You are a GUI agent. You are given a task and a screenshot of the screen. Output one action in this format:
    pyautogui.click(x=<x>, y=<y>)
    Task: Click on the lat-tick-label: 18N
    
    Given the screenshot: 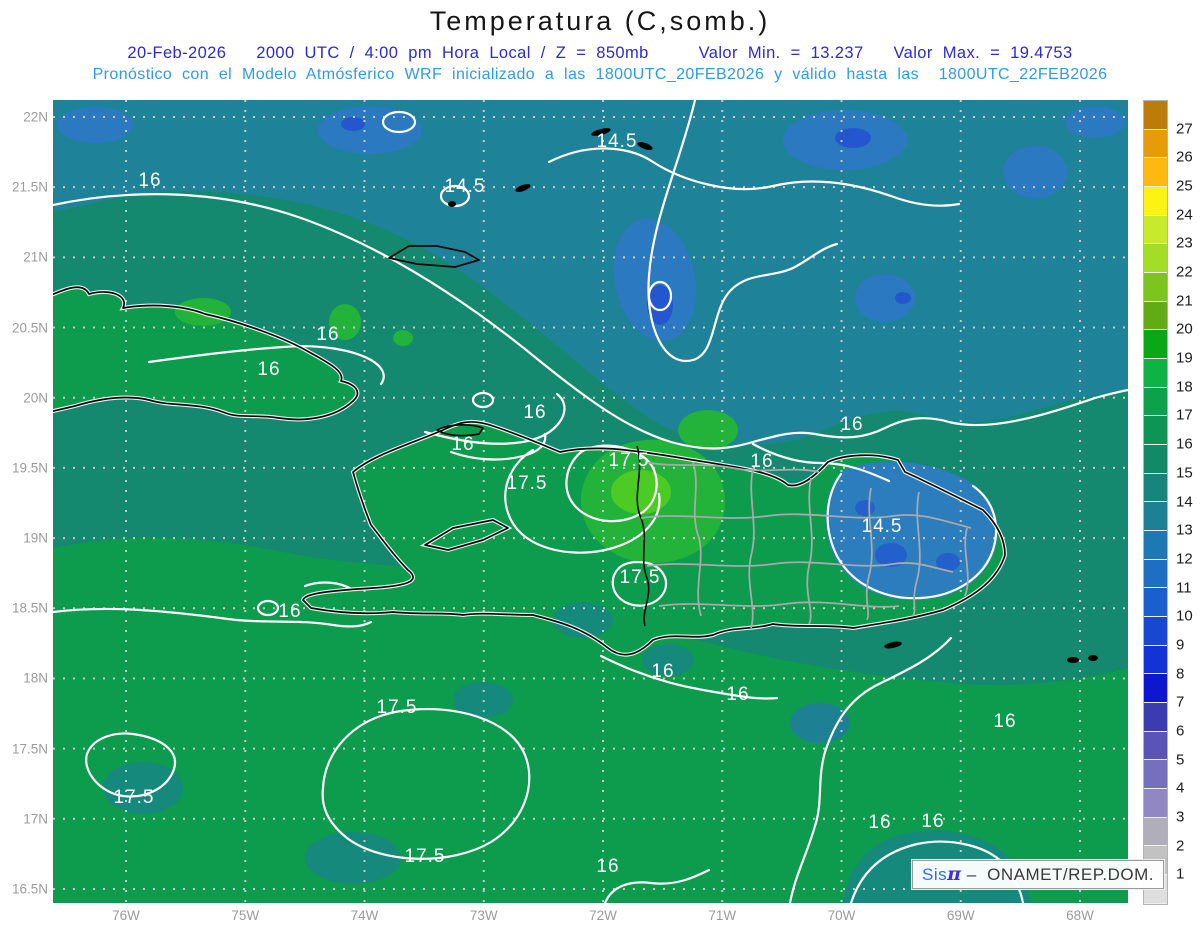 What is the action you would take?
    pyautogui.click(x=35, y=678)
    